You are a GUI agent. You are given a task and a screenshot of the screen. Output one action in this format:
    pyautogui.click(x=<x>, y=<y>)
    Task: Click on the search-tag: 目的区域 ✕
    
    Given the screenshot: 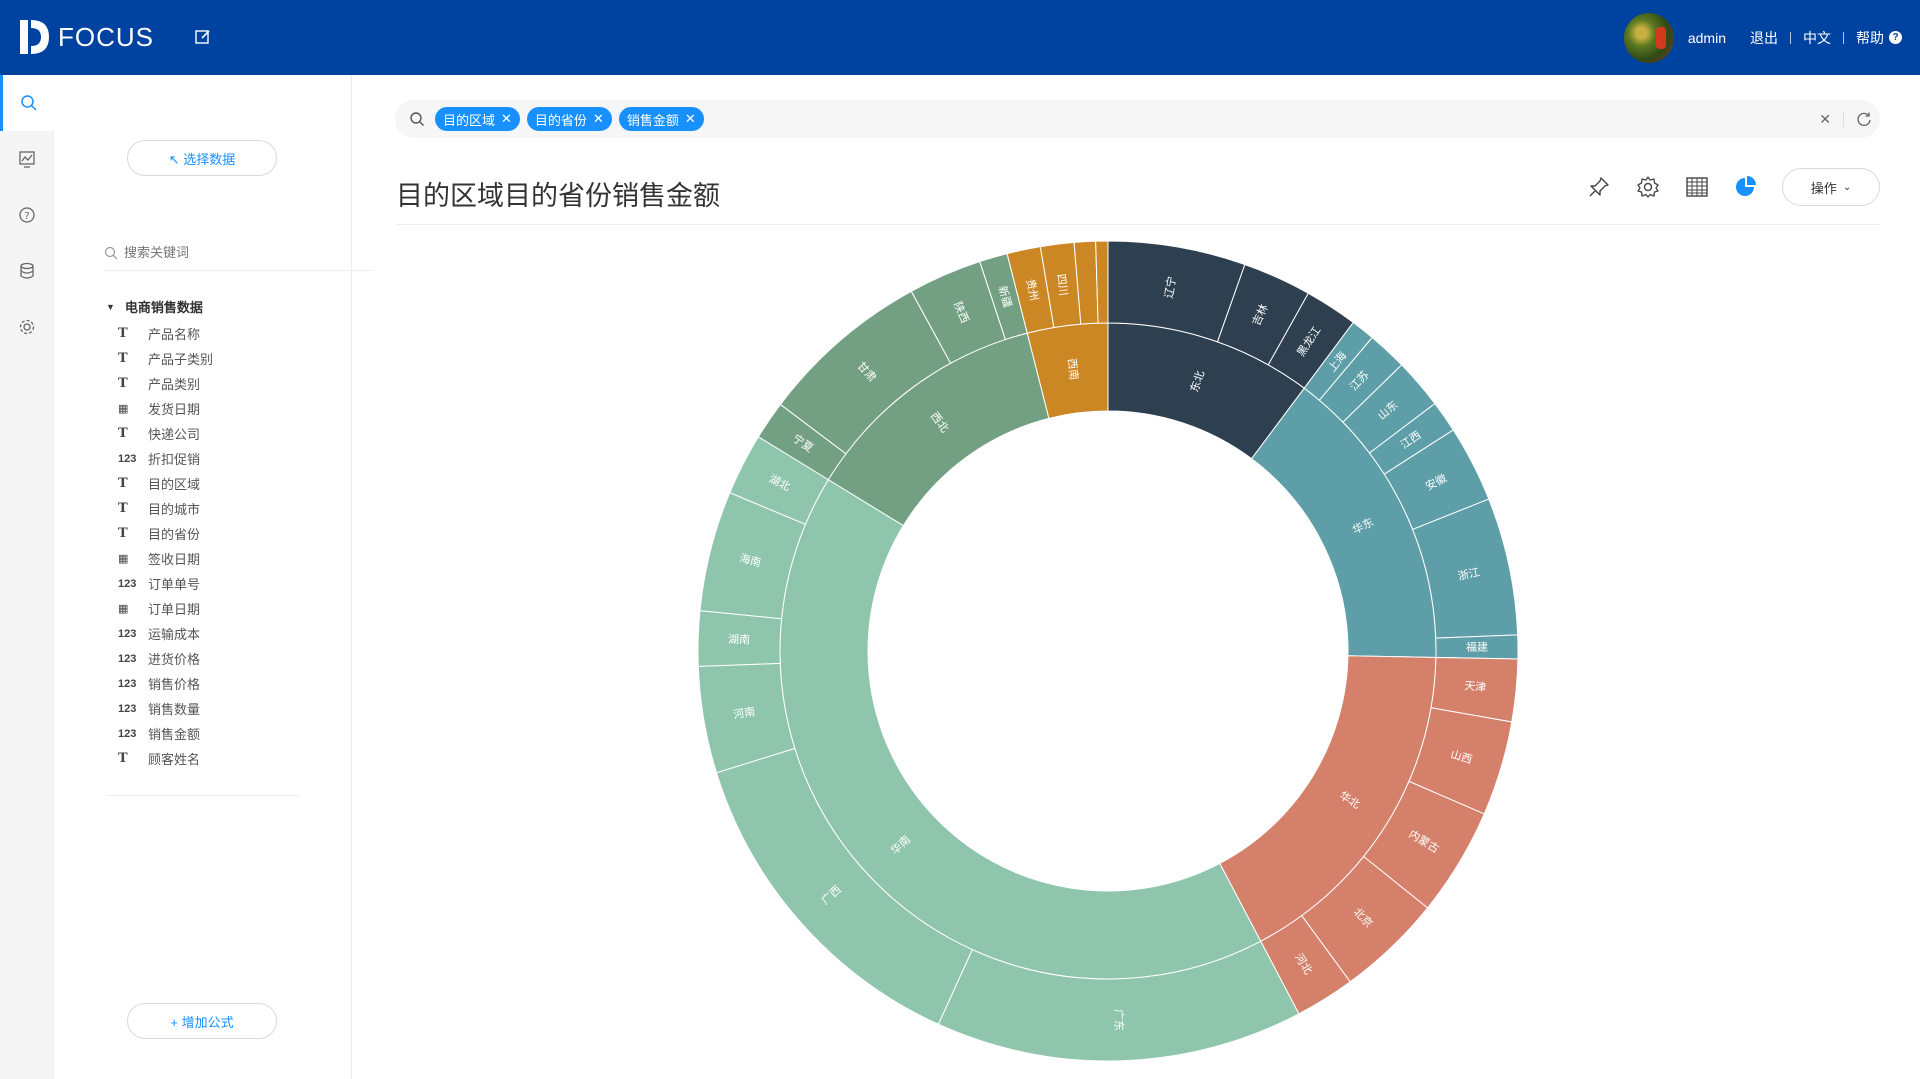 What is the action you would take?
    pyautogui.click(x=477, y=119)
    